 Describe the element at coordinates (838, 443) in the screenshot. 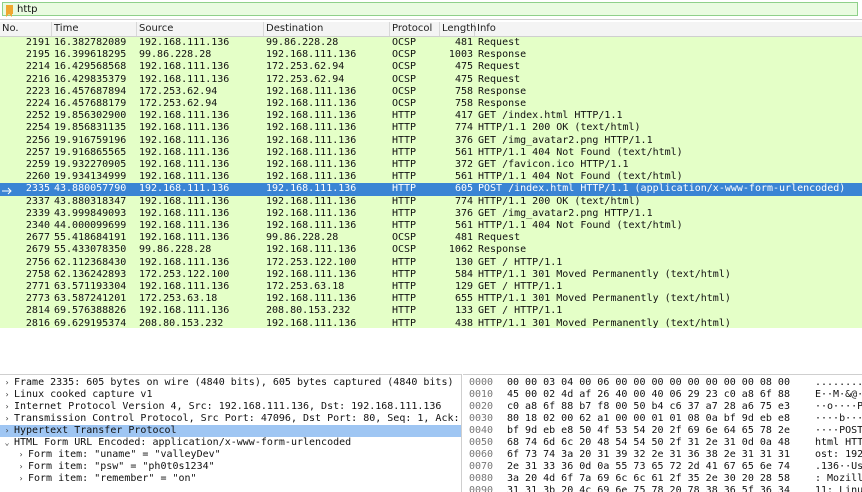

I see `bytes-ascii: html HTT` at that location.